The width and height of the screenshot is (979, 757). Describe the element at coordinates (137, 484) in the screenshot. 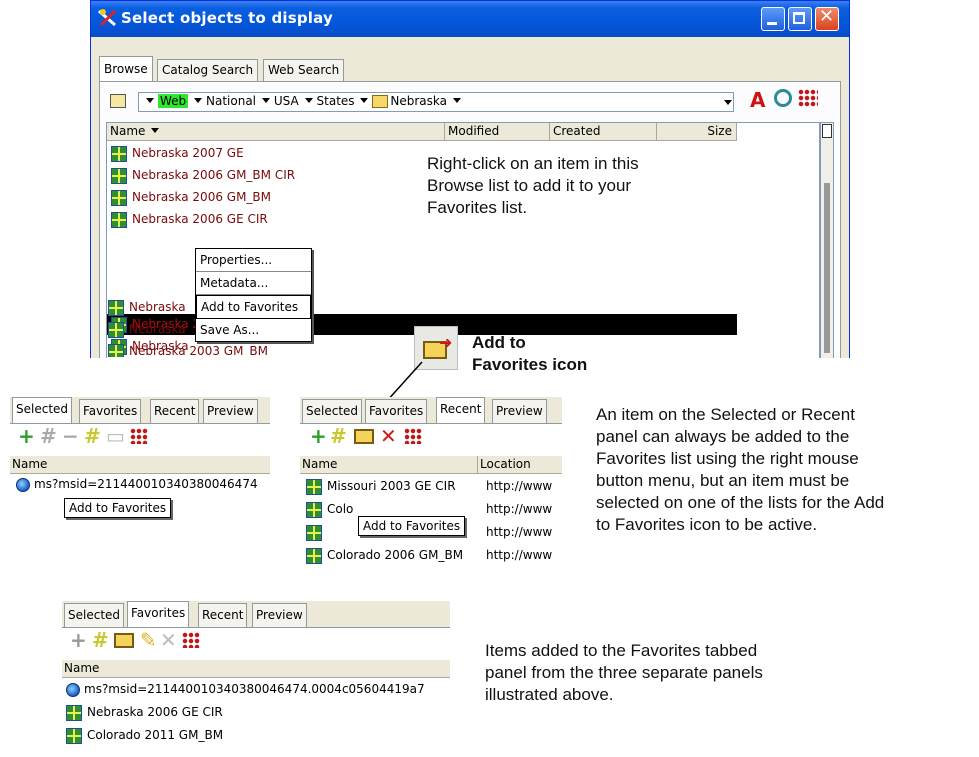

I see `list-item: ms?msid=211440010340380046474` at that location.